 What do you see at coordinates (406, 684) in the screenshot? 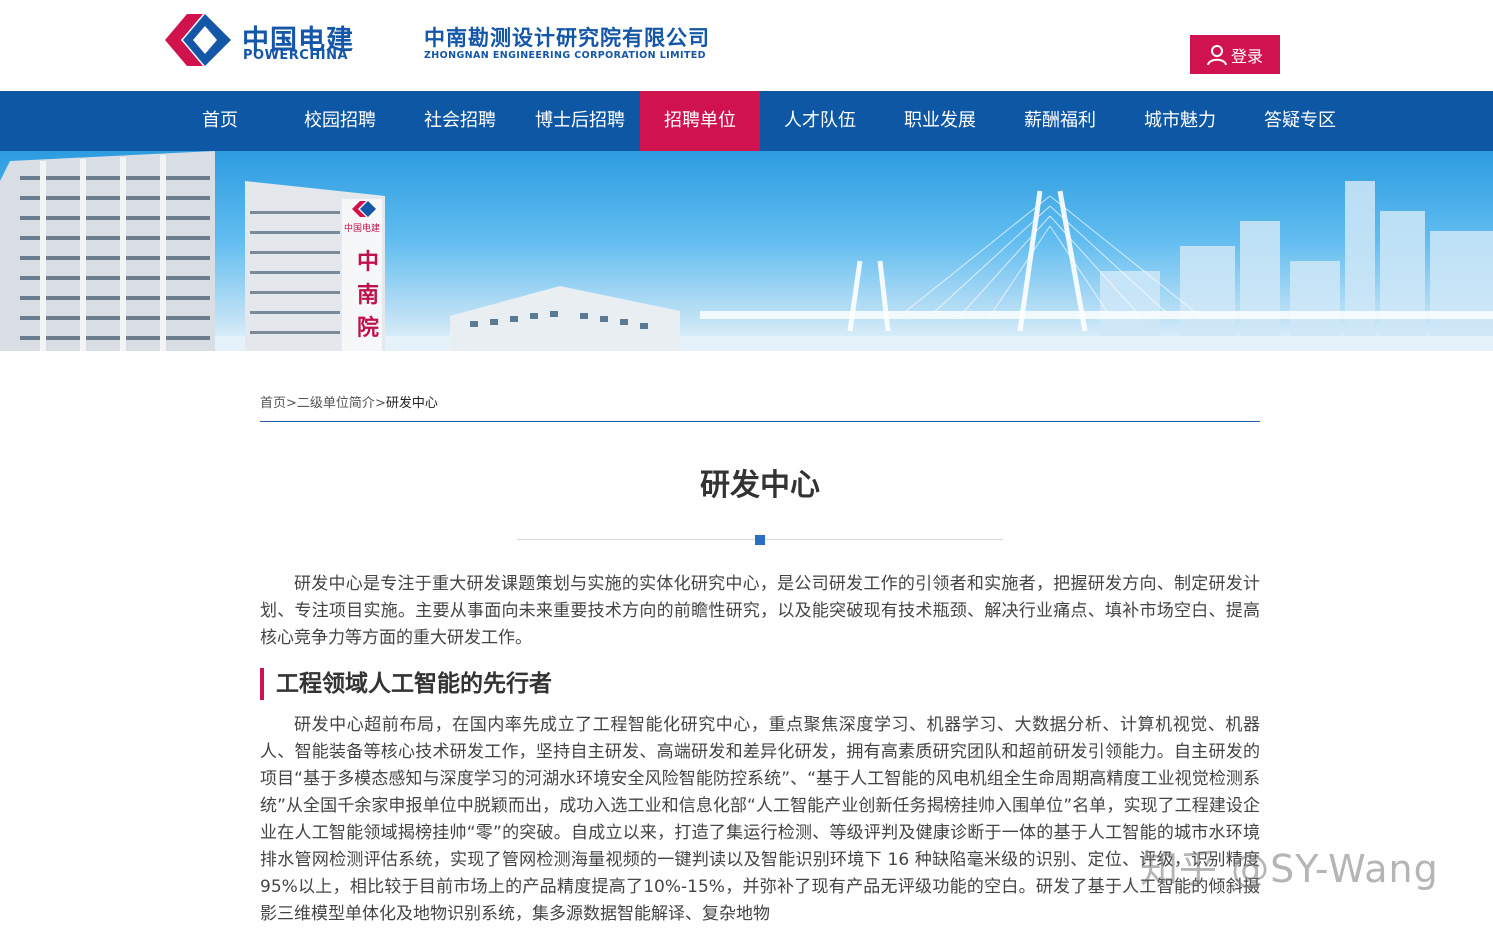
I see `section-heading: 工程领域人工智能的先行者` at bounding box center [406, 684].